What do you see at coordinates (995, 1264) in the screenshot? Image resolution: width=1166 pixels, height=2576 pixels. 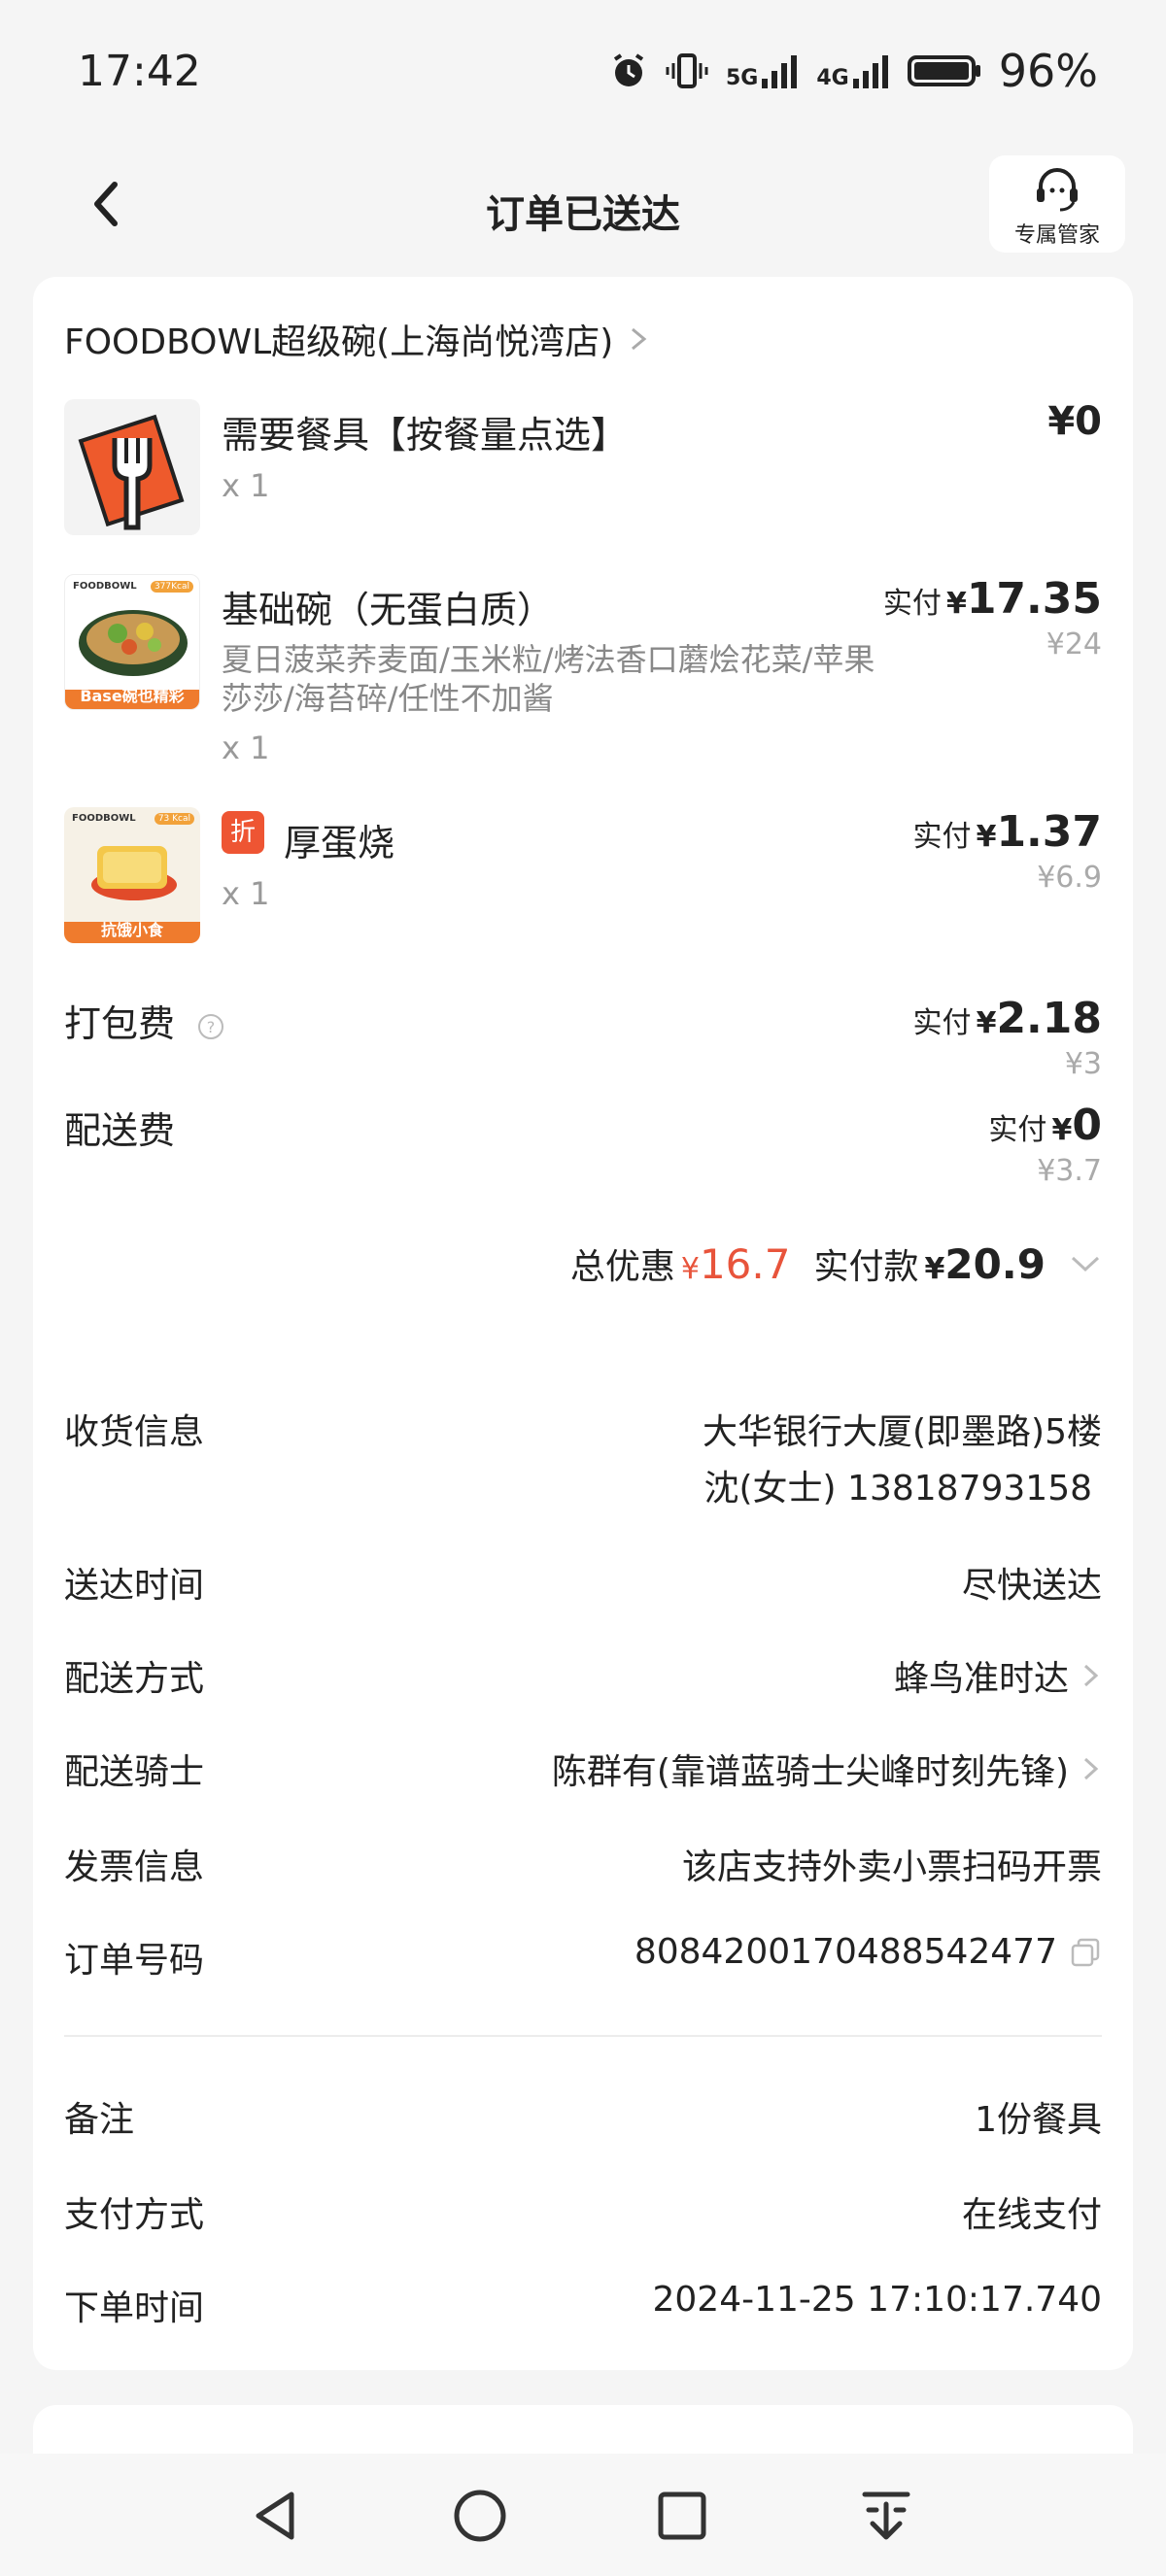 I see `paid-value: 20.9` at bounding box center [995, 1264].